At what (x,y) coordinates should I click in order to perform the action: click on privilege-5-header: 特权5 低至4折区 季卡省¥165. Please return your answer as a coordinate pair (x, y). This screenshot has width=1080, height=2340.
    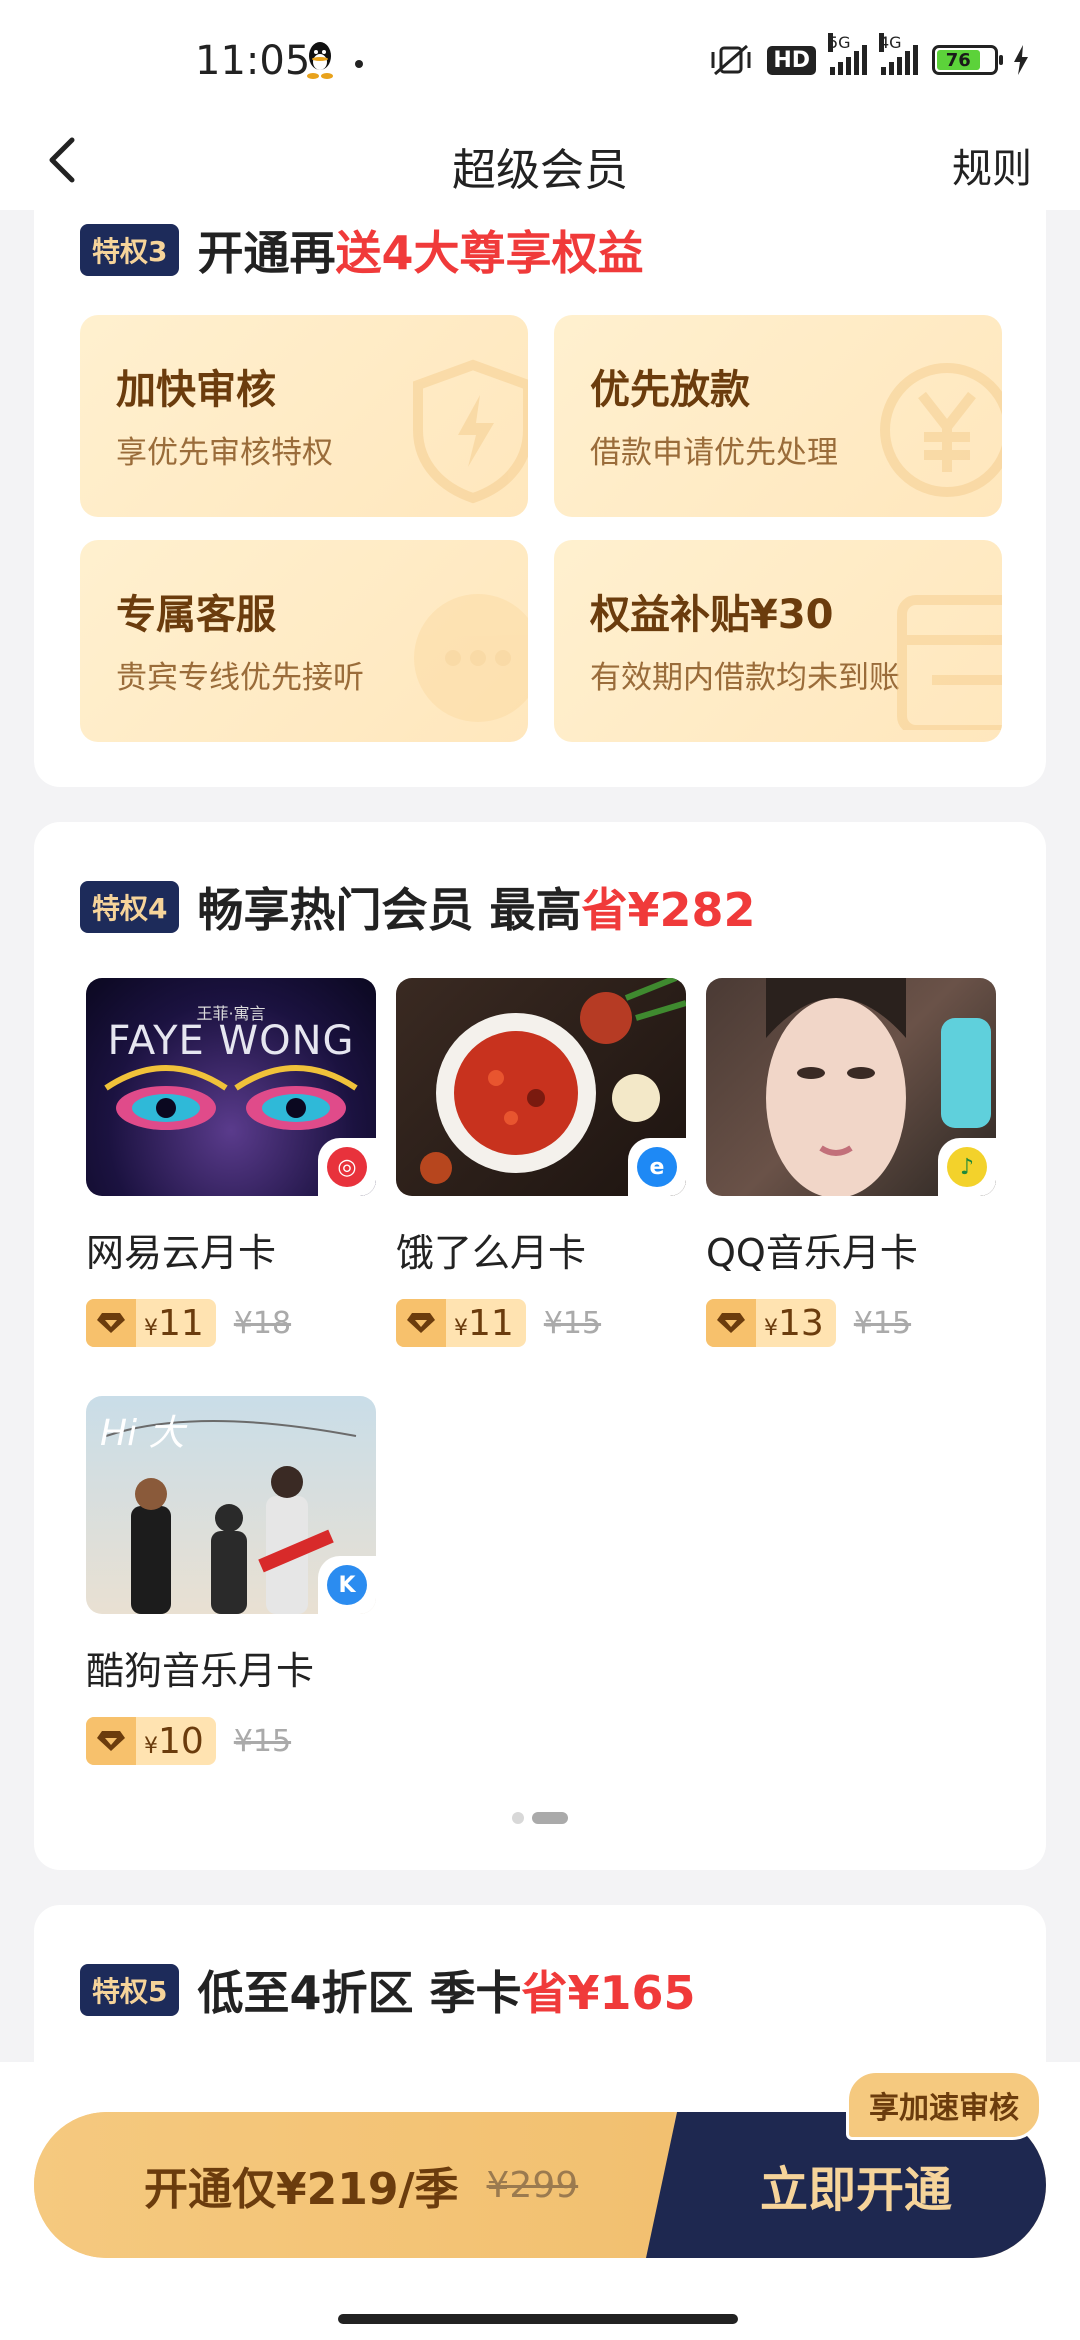
    Looking at the image, I should click on (388, 1990).